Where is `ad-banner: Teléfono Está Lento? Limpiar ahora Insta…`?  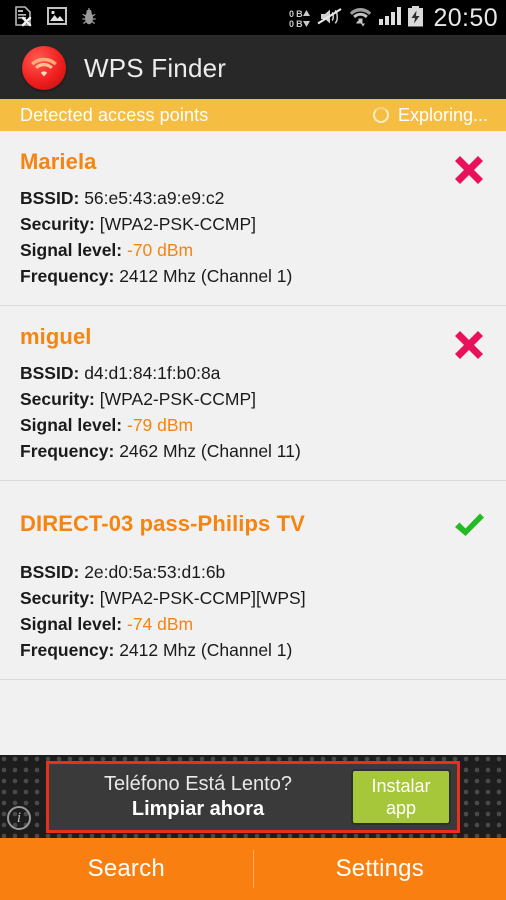
ad-banner: Teléfono Está Lento? Limpiar ahora Insta… is located at coordinates (253, 796).